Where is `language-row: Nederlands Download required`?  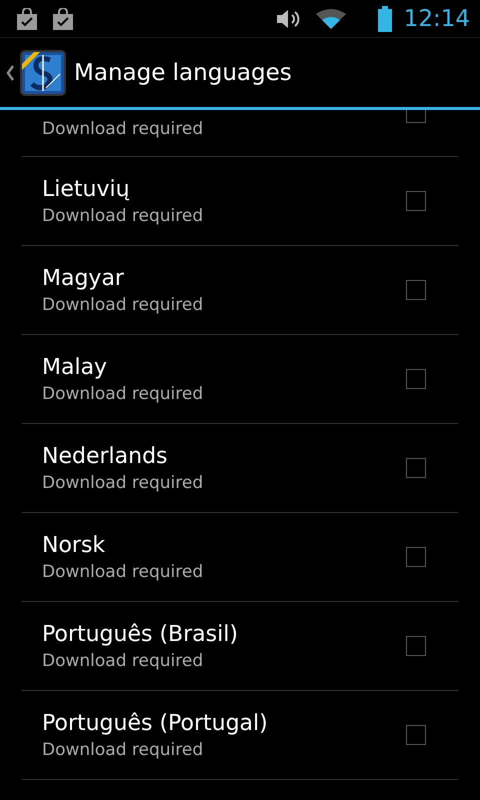 language-row: Nederlands Download required is located at coordinates (240, 468).